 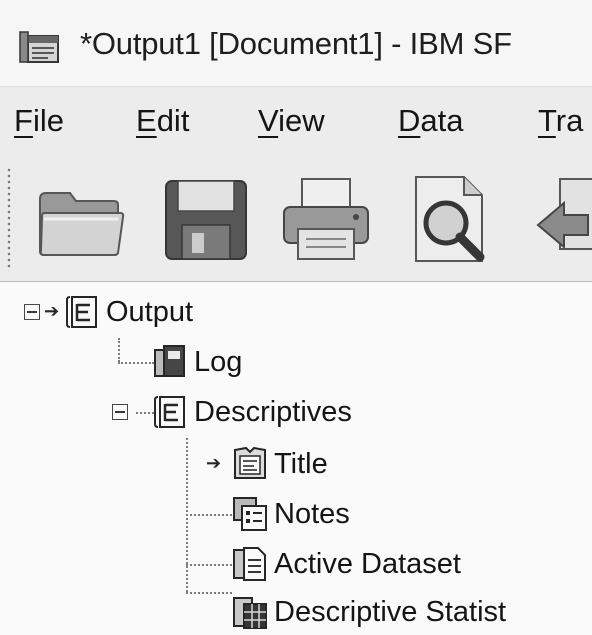 I want to click on notes-table-icon, so click(x=250, y=514).